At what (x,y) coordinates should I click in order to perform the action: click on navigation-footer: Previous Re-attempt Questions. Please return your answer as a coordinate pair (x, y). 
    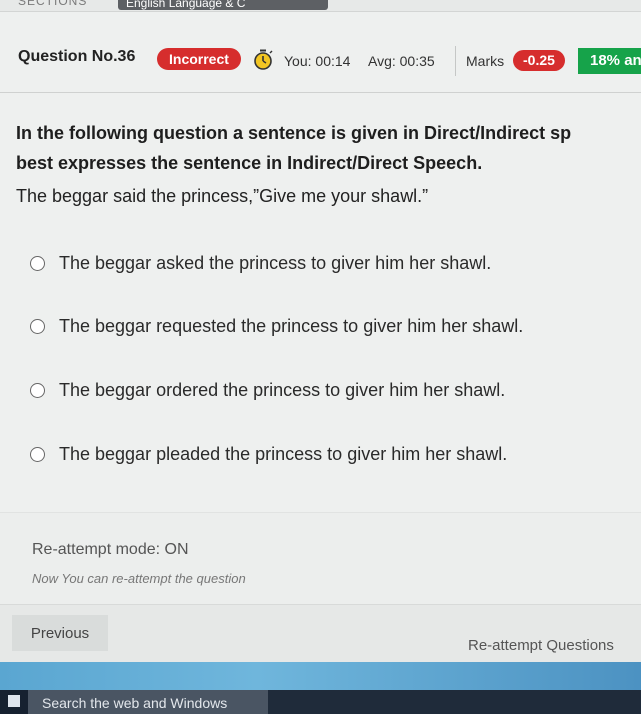
    Looking at the image, I should click on (320, 633).